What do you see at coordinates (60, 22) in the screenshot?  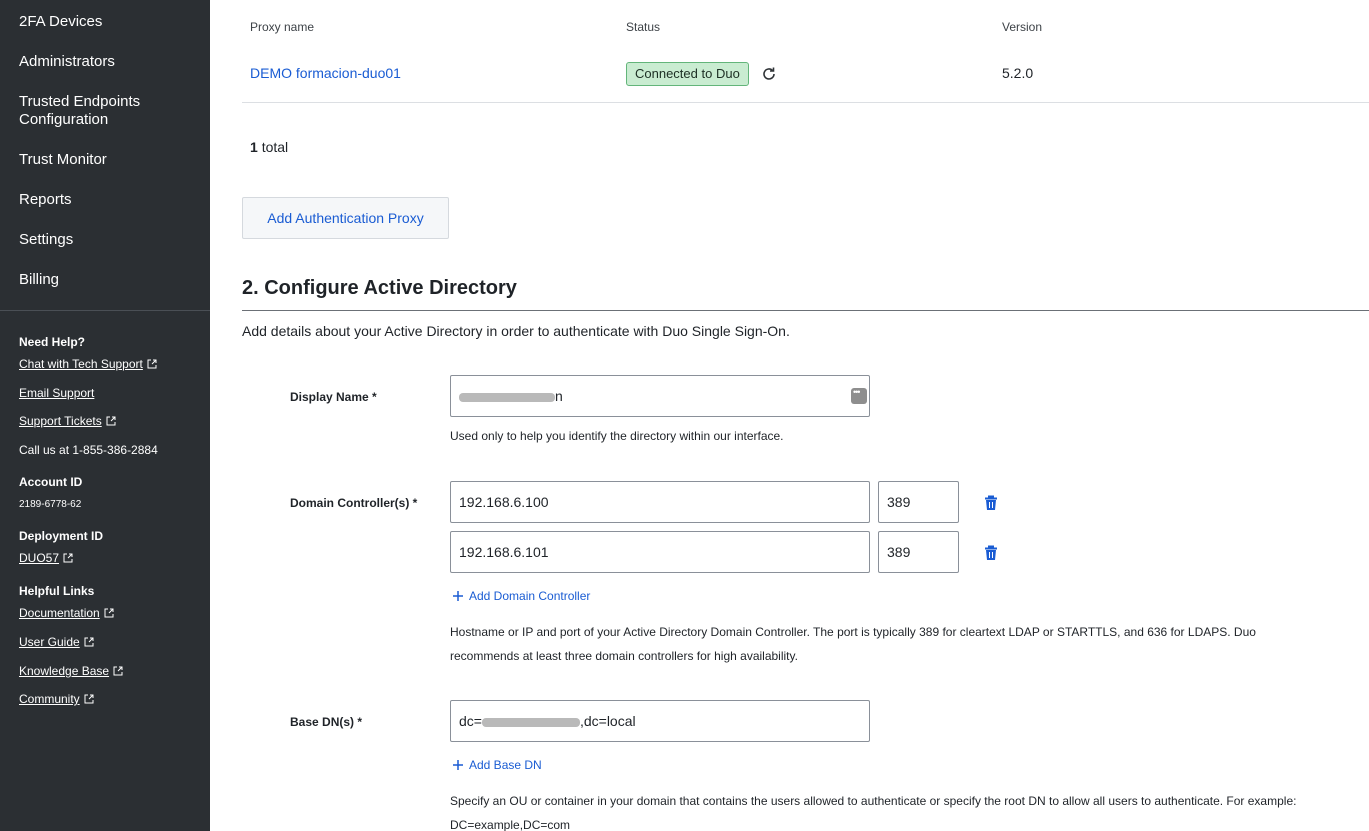 I see `nav-2fa-devices: 2FA Devices` at bounding box center [60, 22].